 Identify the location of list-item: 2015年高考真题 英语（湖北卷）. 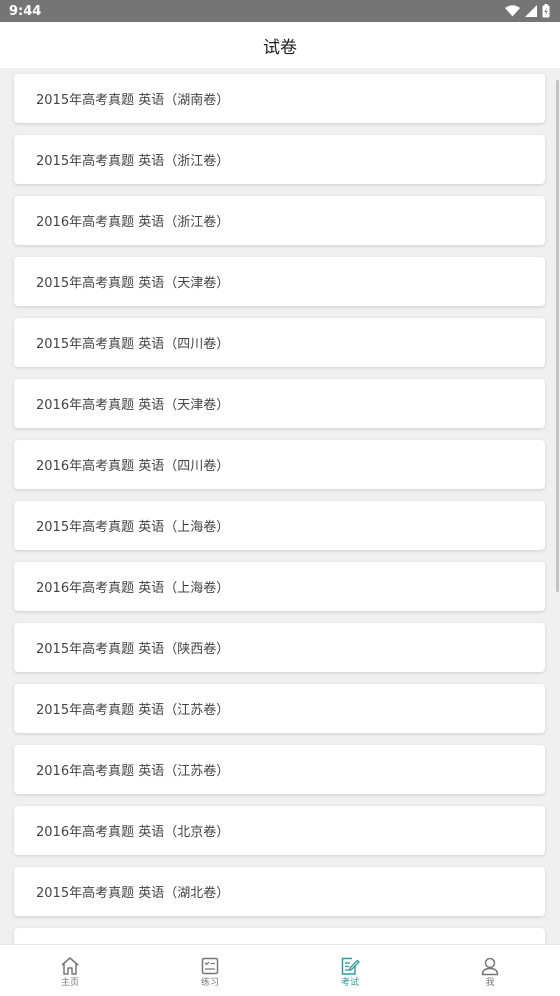
(279, 891).